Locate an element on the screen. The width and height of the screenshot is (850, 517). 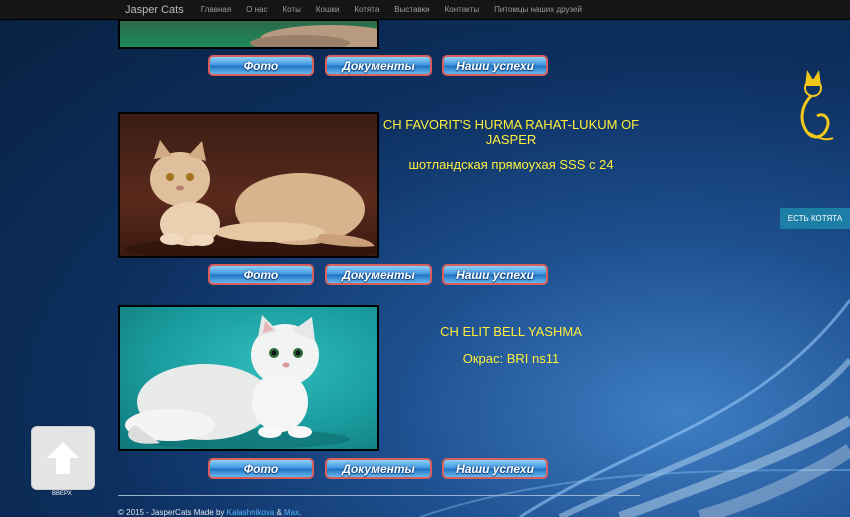
scroll-top-button is located at coordinates (63, 458).